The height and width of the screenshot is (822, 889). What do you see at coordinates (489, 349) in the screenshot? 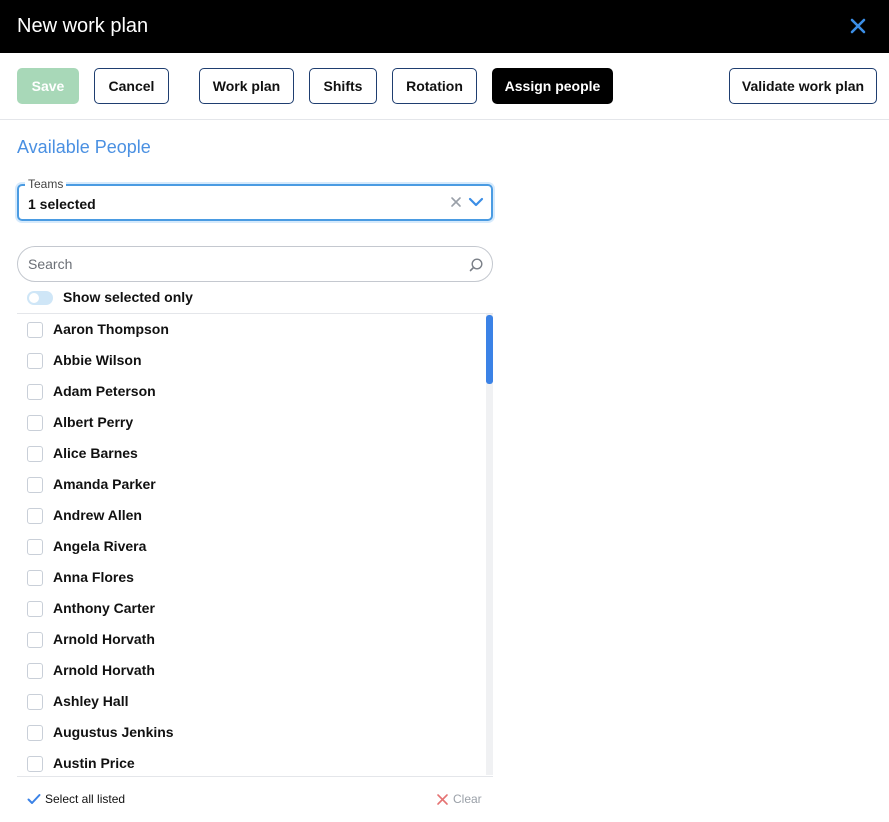
I see `scrollbar-thumb` at bounding box center [489, 349].